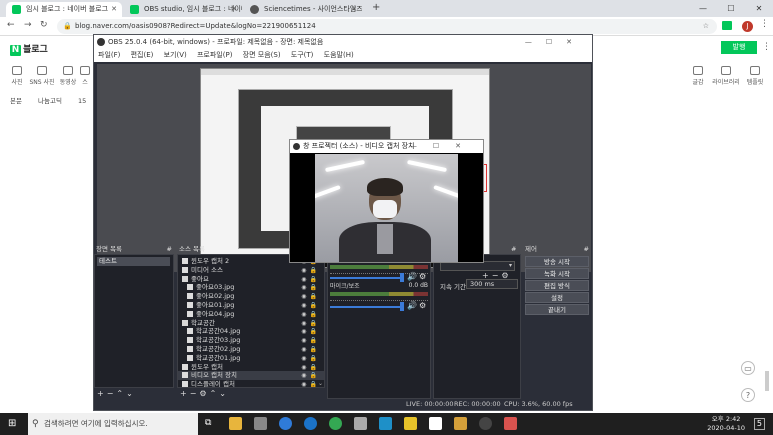 The image size is (773, 435). What do you see at coordinates (113, 424) in the screenshot?
I see `taskbar-search: ⚲ 검색하려면 여기에 입력하십시오.` at bounding box center [113, 424].